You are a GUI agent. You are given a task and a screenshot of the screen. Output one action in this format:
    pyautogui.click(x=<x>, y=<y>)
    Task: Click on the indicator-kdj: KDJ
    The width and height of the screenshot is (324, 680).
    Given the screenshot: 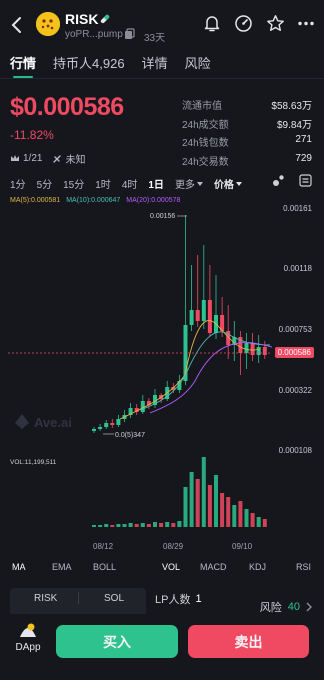 What is the action you would take?
    pyautogui.click(x=257, y=567)
    